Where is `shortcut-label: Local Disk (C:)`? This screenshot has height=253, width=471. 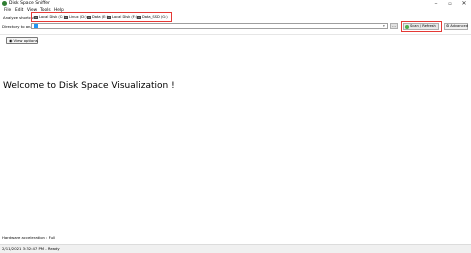
shortcut-label: Local Disk (C:) is located at coordinates (52, 17).